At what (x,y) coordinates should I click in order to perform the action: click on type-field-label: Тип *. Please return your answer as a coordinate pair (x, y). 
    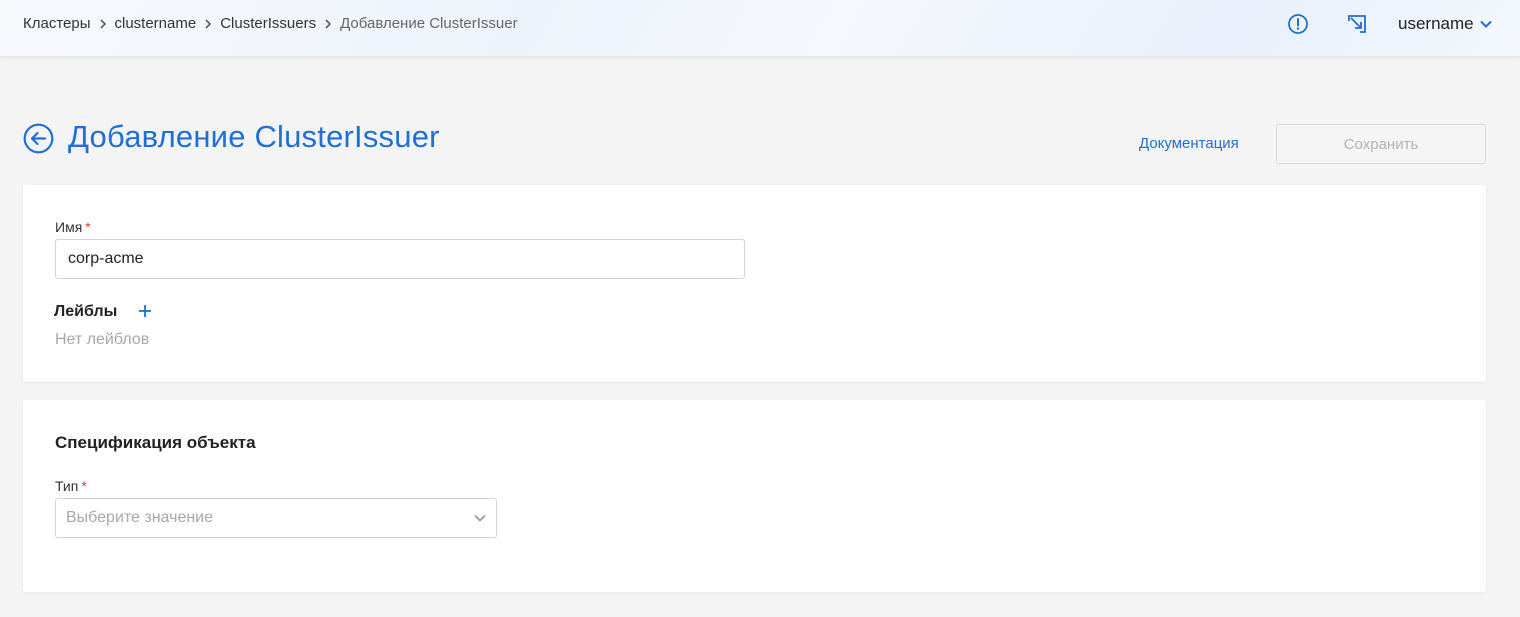
    Looking at the image, I should click on (71, 486).